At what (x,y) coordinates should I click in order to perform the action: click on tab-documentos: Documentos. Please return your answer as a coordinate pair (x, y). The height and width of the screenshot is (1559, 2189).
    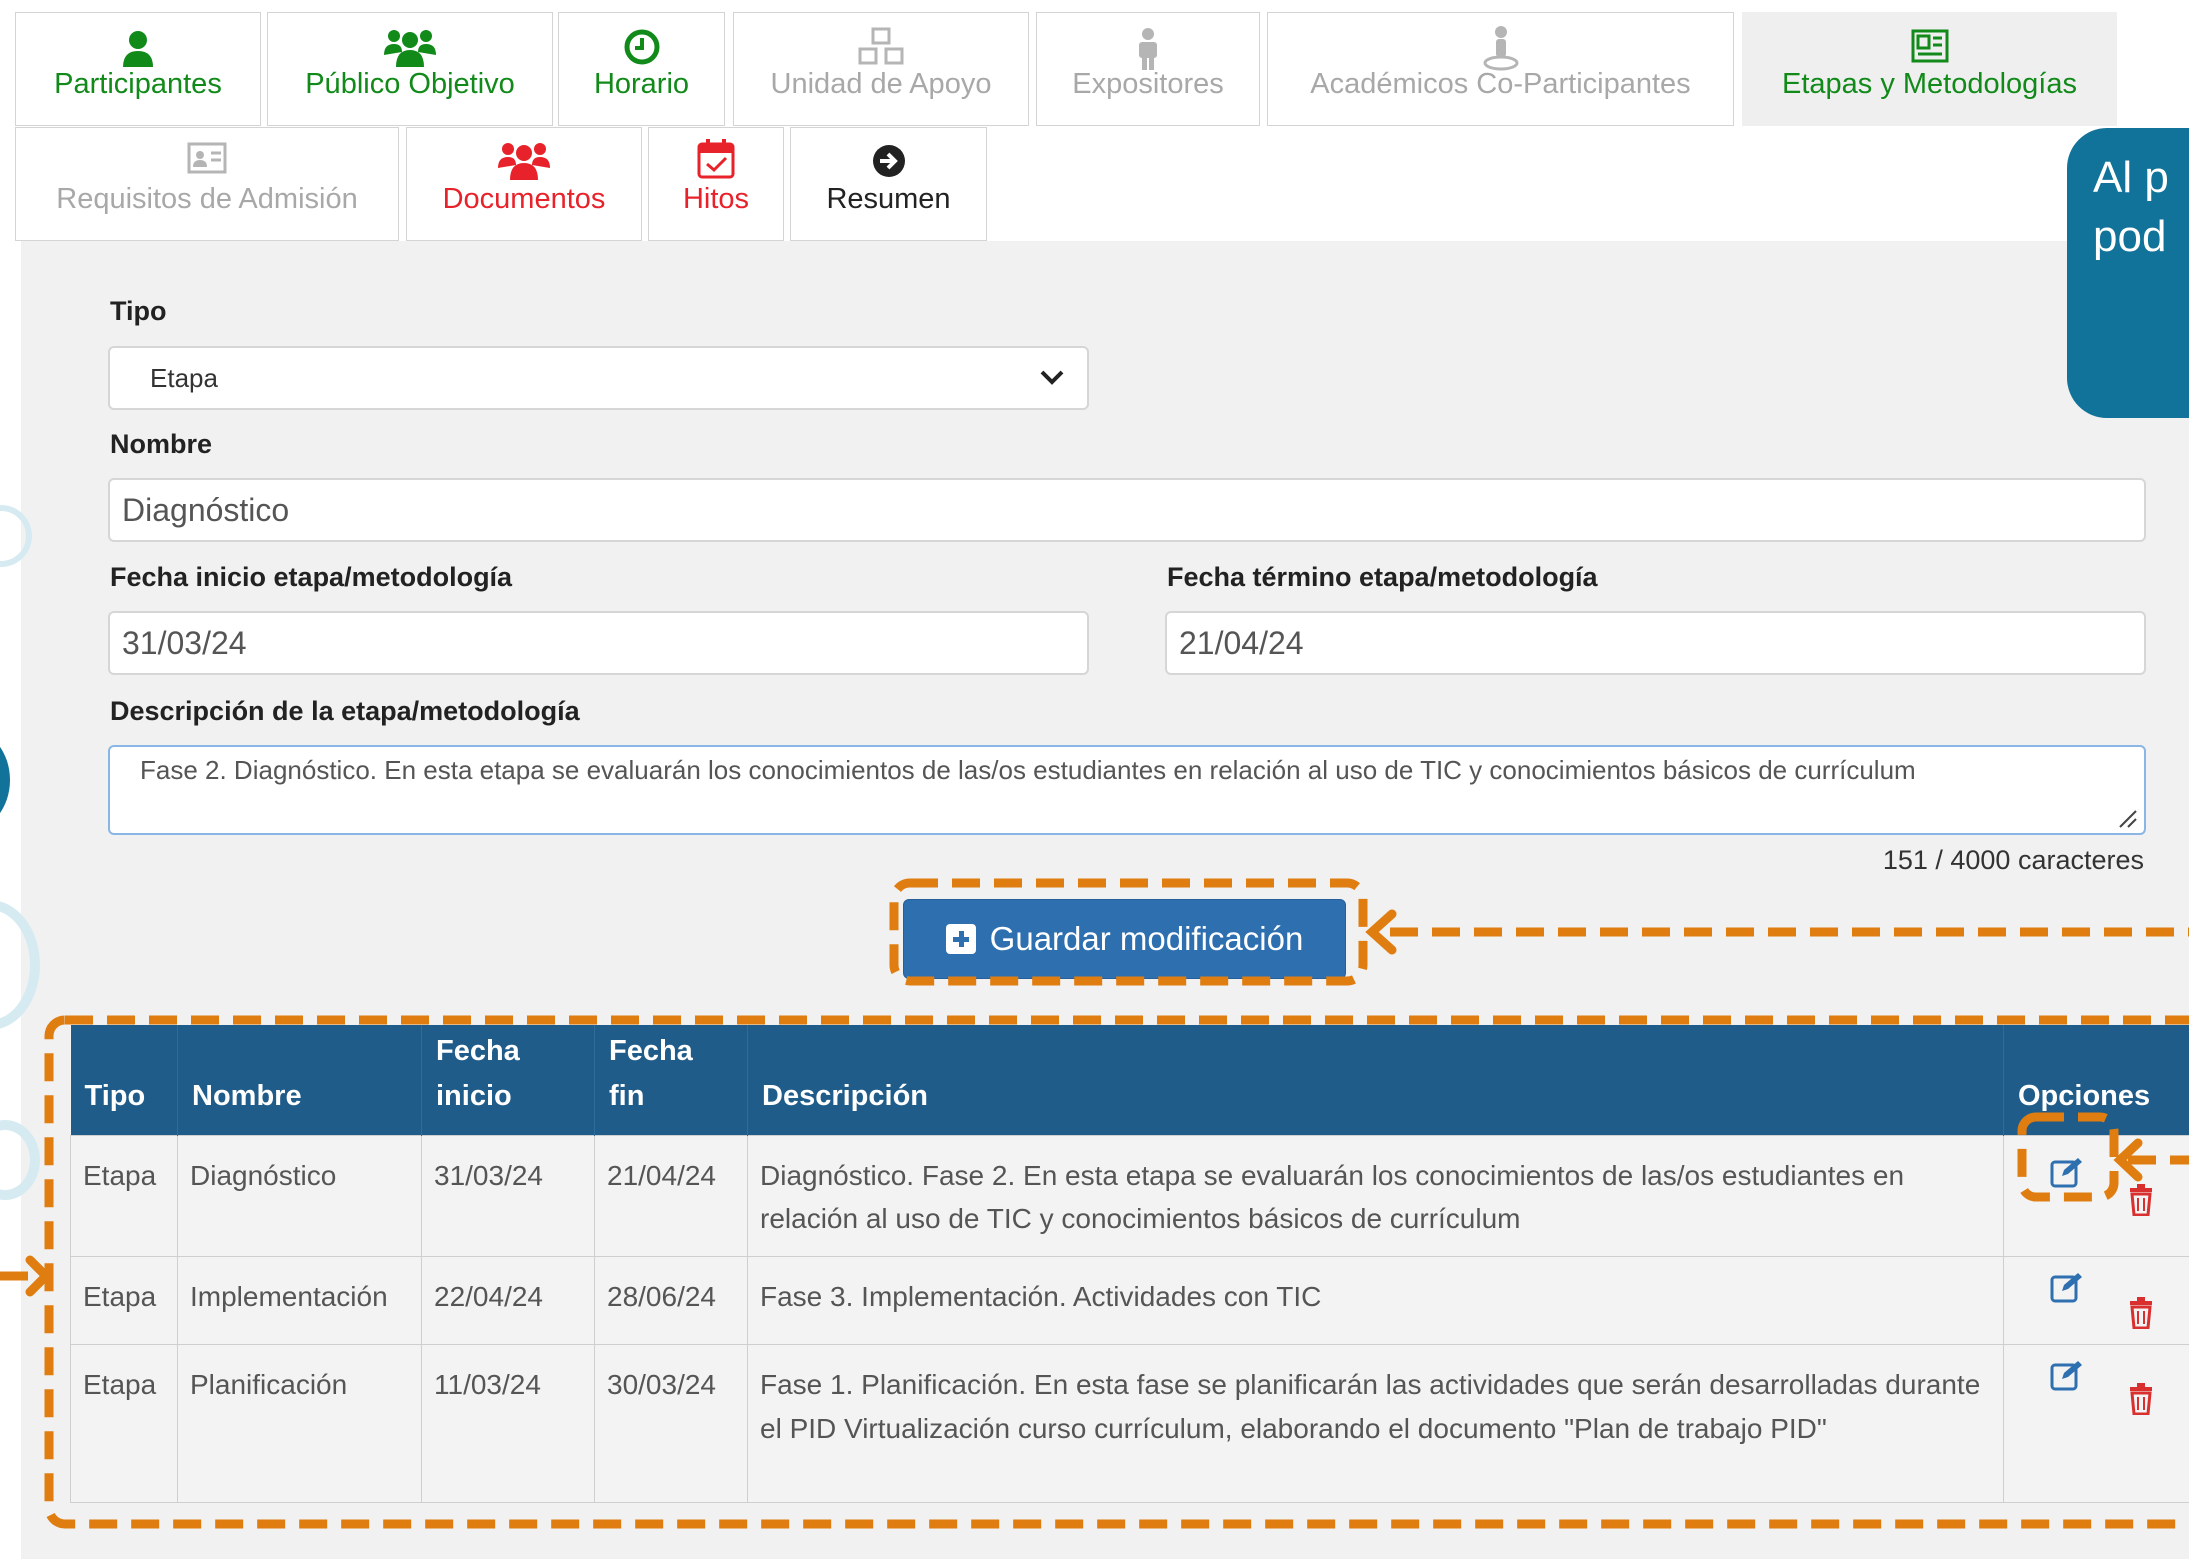
    Looking at the image, I should click on (524, 184).